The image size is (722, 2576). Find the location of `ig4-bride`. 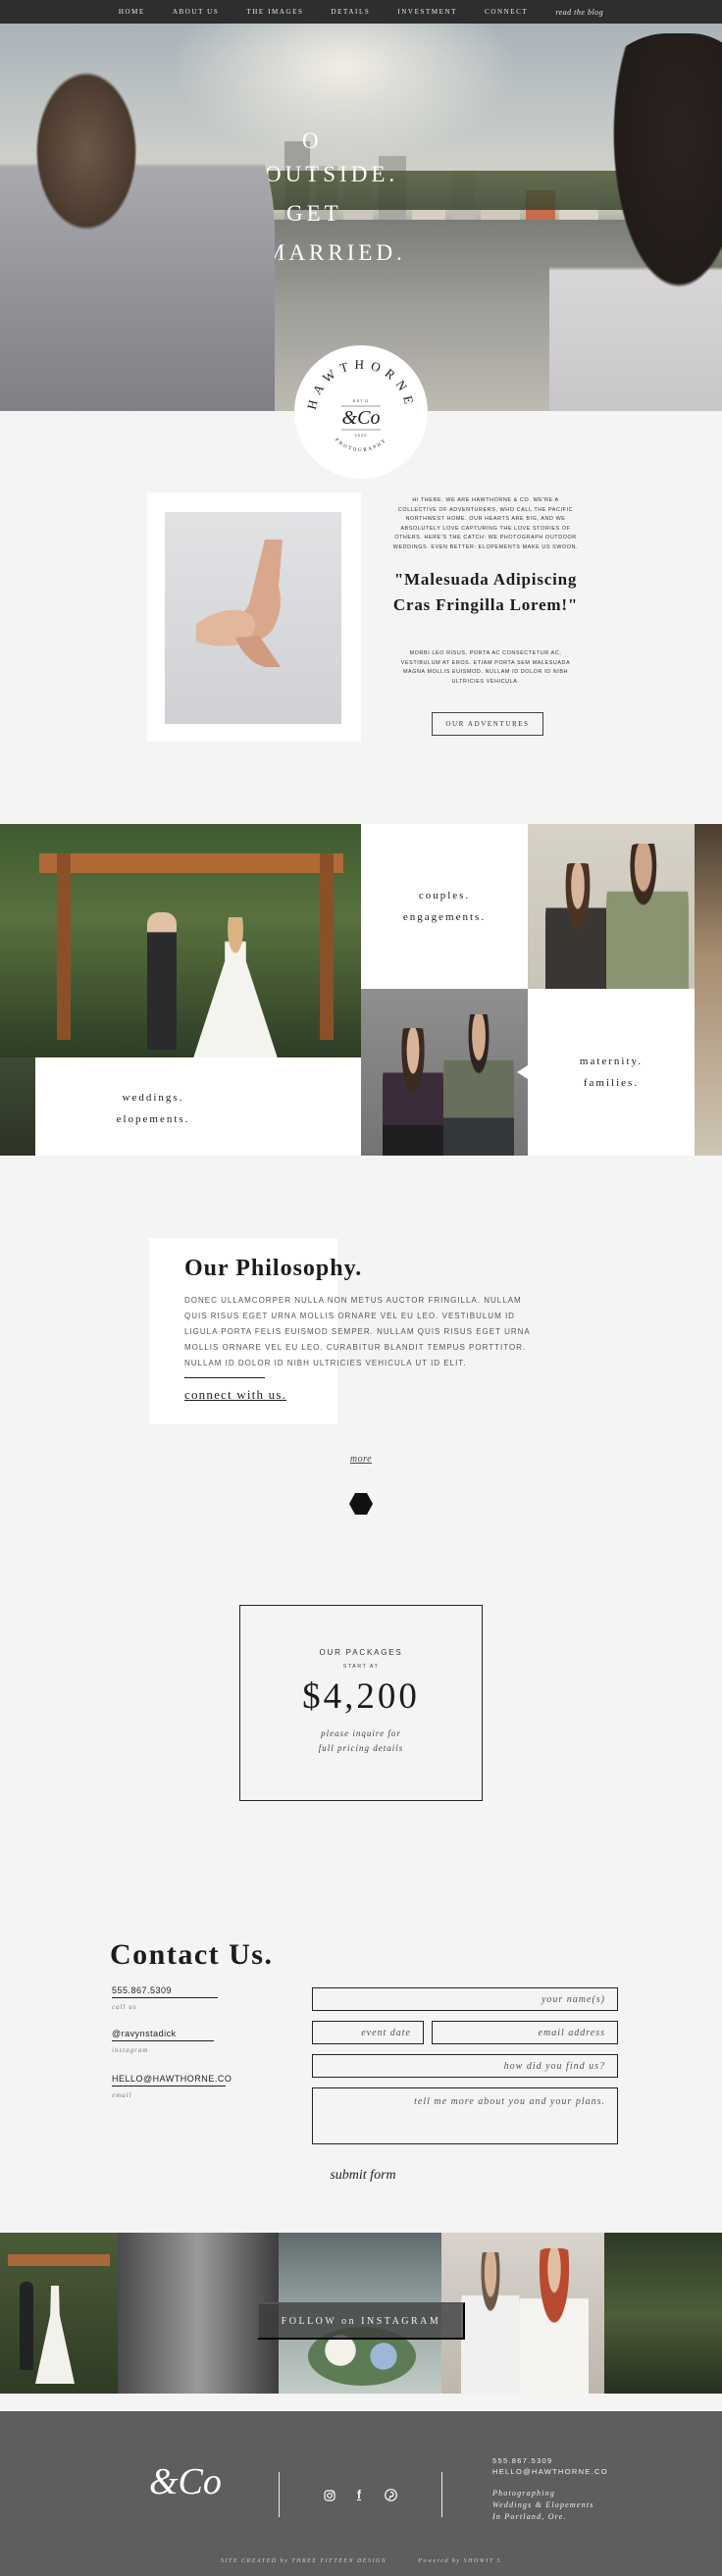

ig4-bride is located at coordinates (554, 2321).